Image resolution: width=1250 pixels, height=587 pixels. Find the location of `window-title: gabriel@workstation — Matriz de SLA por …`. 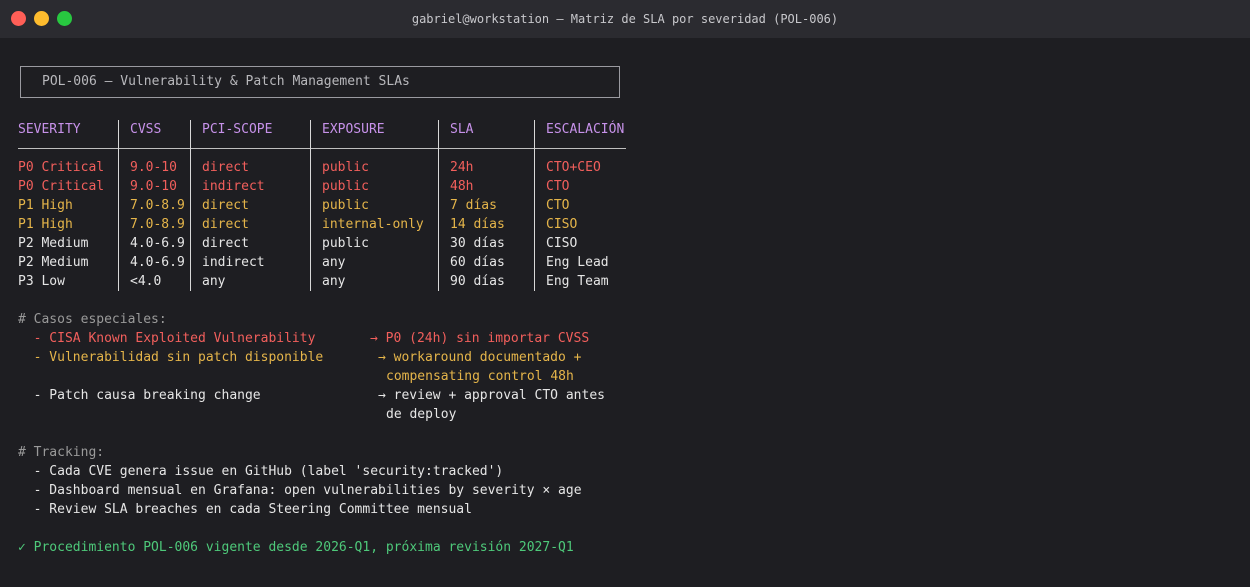

window-title: gabriel@workstation — Matriz de SLA por … is located at coordinates (625, 19).